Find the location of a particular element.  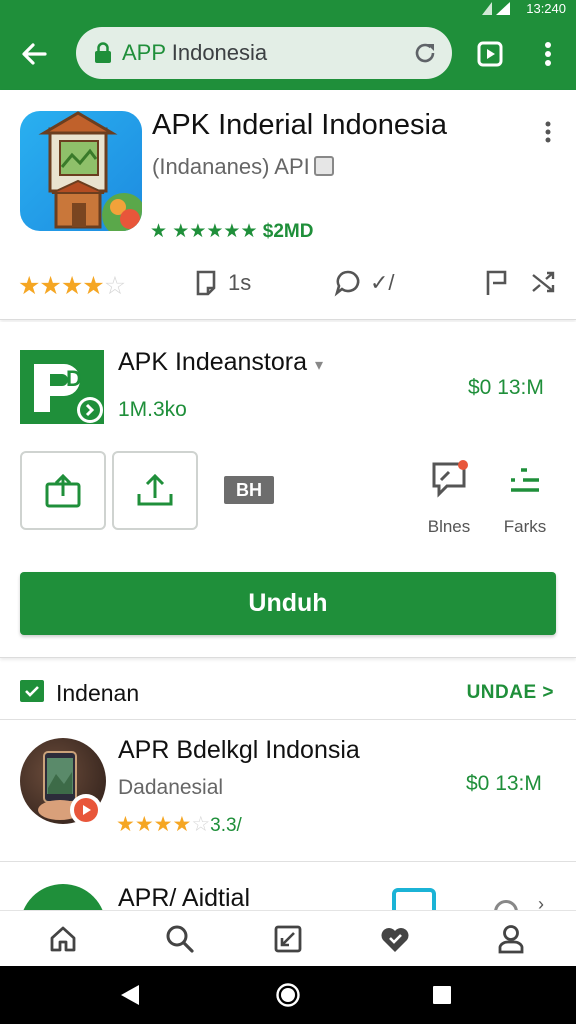

thumbnail-icon is located at coordinates (414, 899).